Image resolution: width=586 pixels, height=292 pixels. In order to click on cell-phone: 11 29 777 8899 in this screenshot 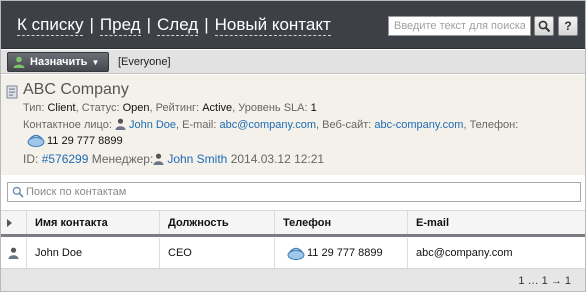, I will do `click(341, 253)`.